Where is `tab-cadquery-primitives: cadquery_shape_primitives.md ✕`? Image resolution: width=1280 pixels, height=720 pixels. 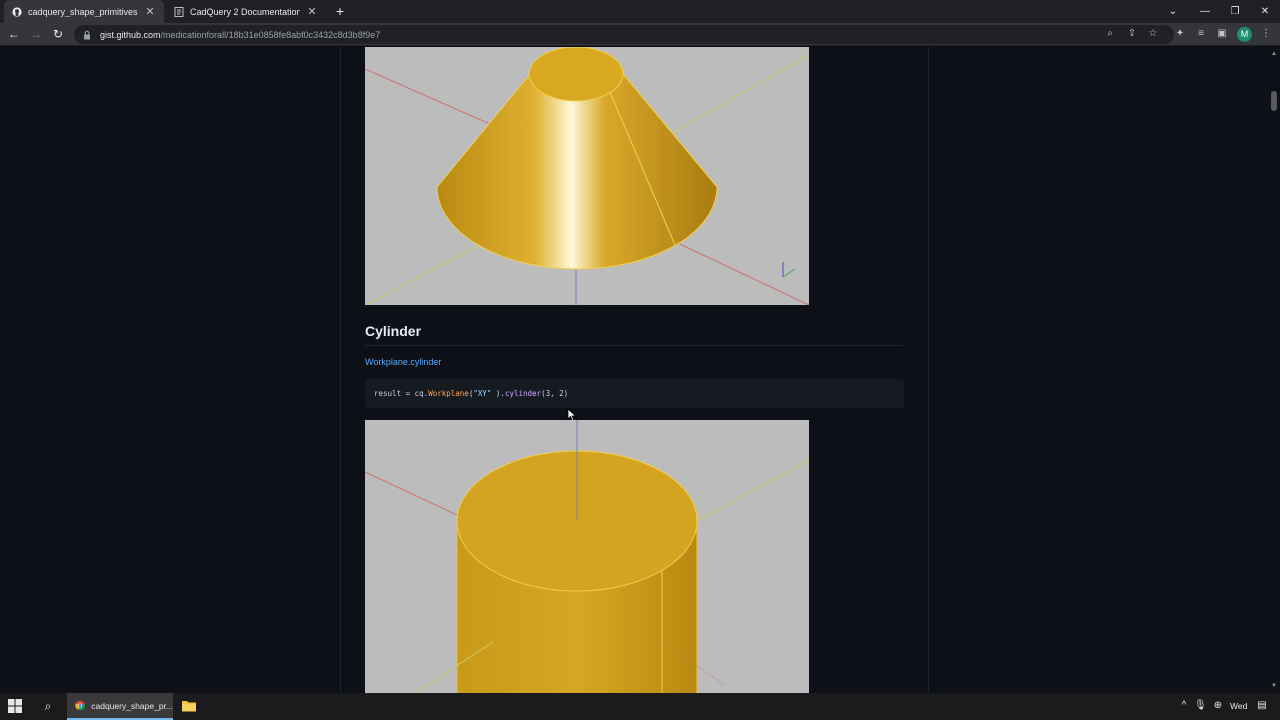
tab-cadquery-primitives: cadquery_shape_primitives.md ✕ is located at coordinates (84, 11).